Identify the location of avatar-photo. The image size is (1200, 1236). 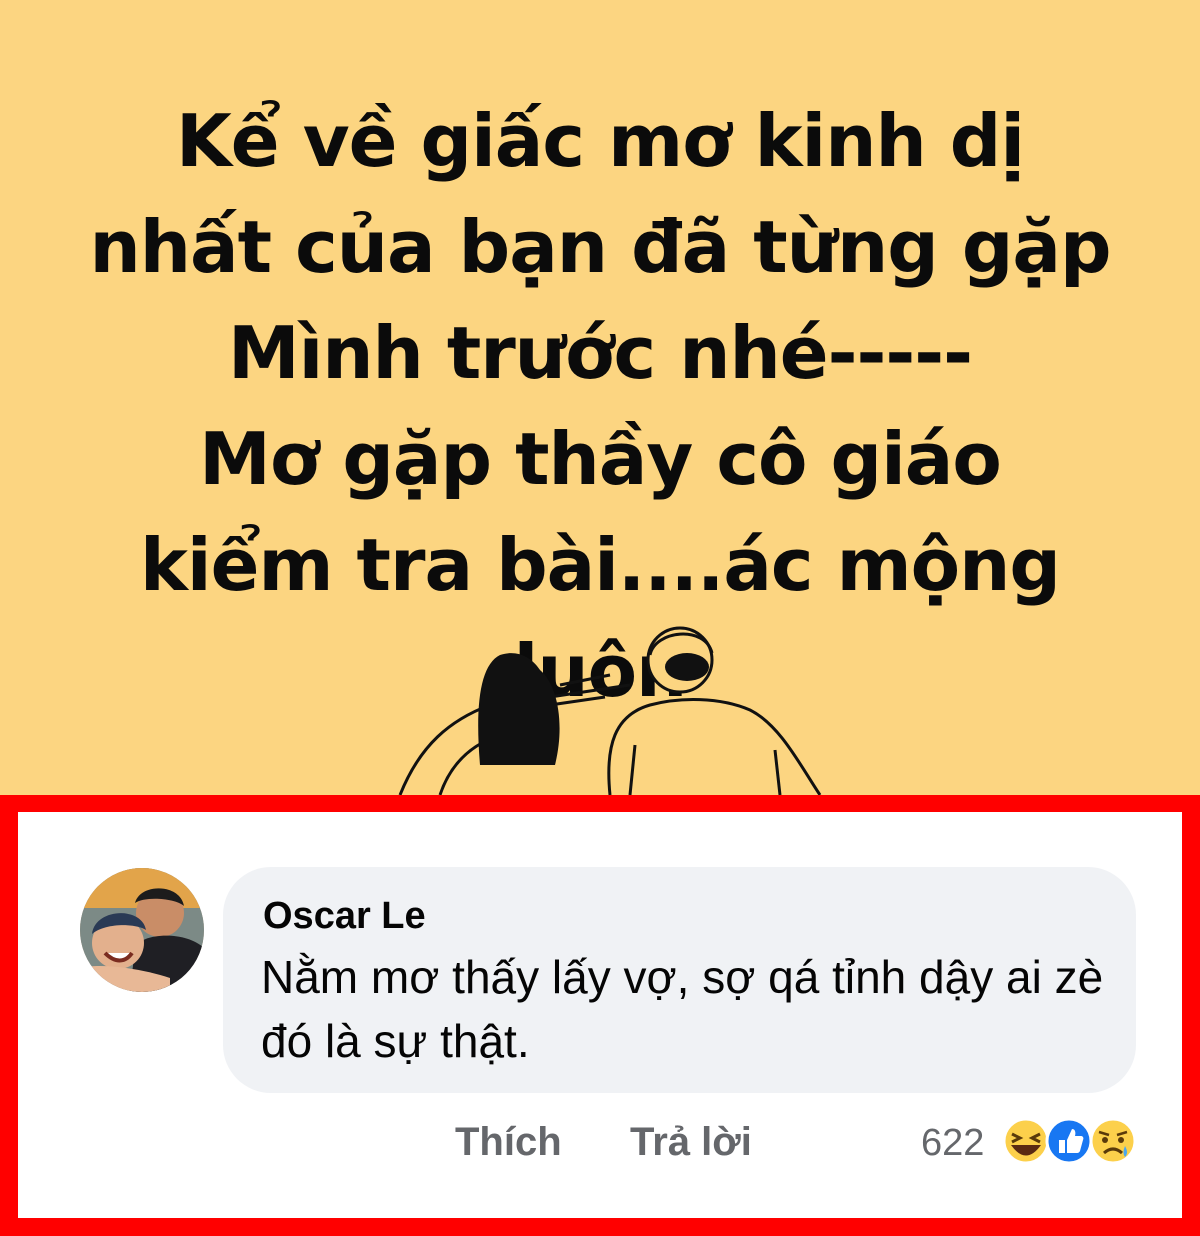
(142, 930).